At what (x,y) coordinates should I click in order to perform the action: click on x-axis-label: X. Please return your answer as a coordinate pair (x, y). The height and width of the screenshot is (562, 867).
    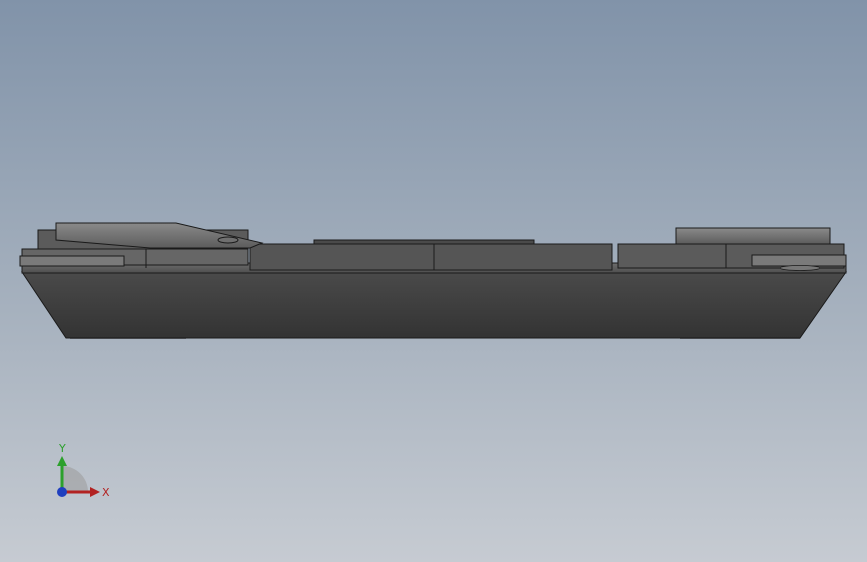
    Looking at the image, I should click on (106, 492).